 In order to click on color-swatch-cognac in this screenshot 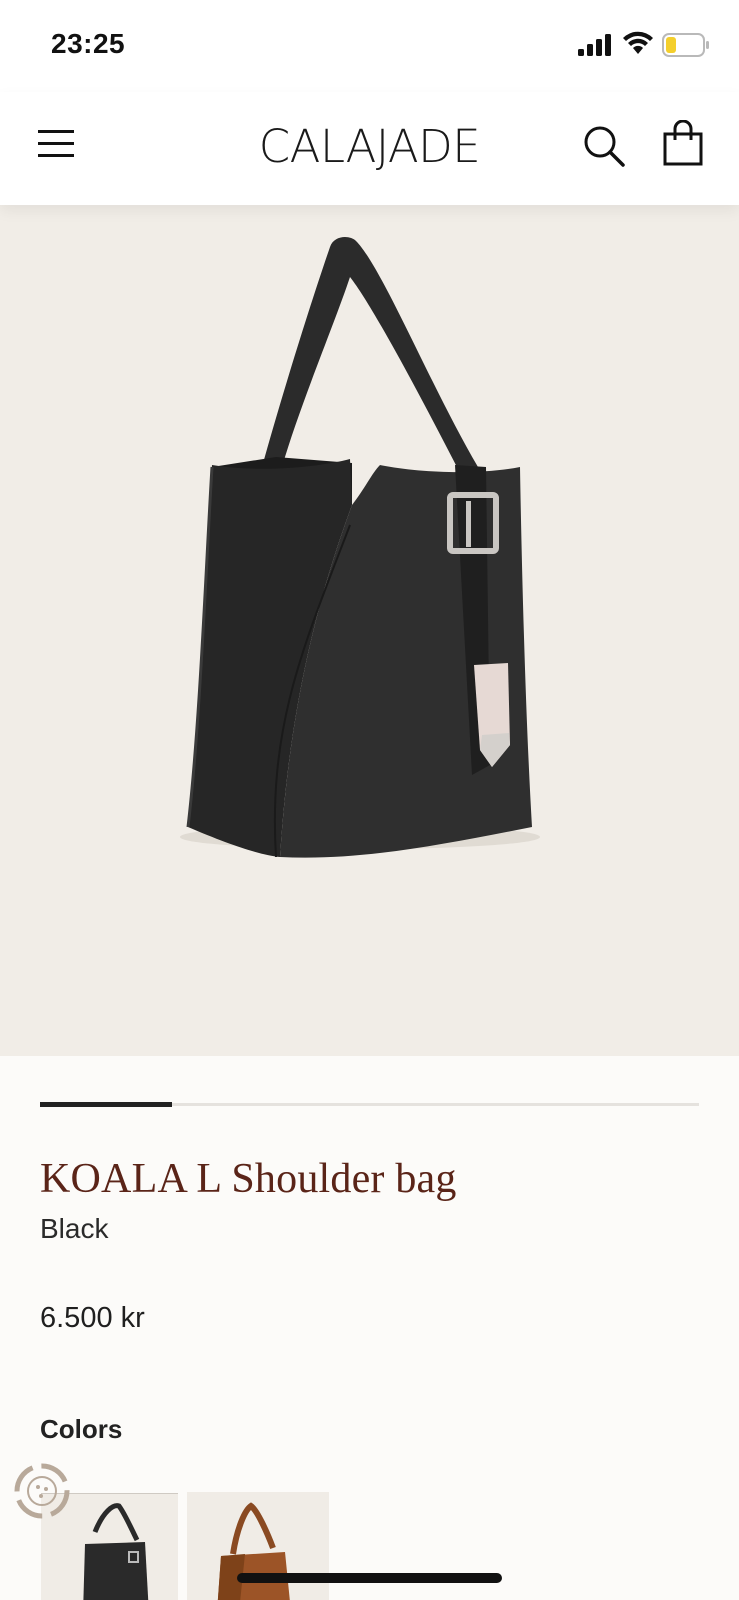, I will do `click(258, 1546)`.